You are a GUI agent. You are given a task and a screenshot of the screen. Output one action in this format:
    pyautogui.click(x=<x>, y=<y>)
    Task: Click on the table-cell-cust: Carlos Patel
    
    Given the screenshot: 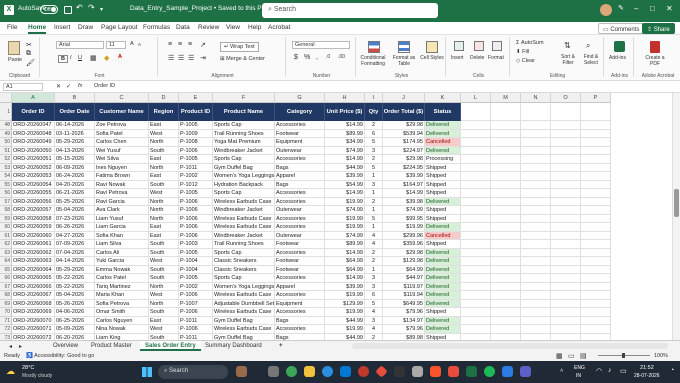 What is the action you would take?
    pyautogui.click(x=122, y=278)
    